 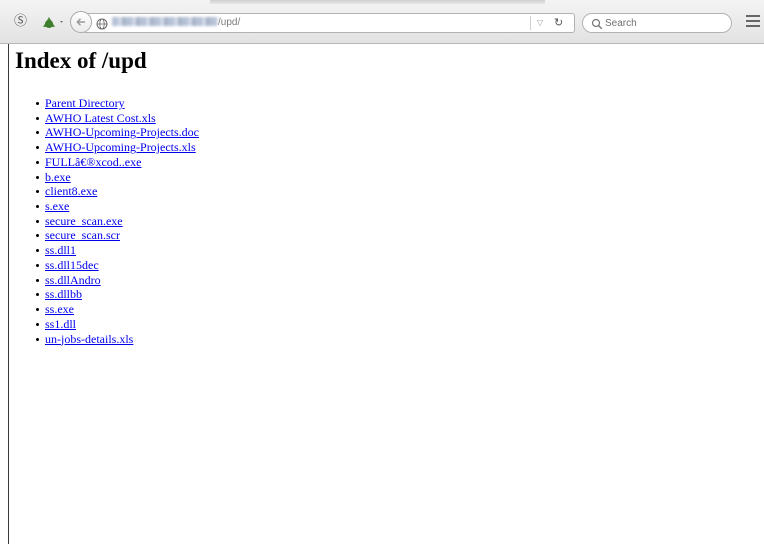 What do you see at coordinates (63, 294) in the screenshot?
I see `file-link: ss.dllbb` at bounding box center [63, 294].